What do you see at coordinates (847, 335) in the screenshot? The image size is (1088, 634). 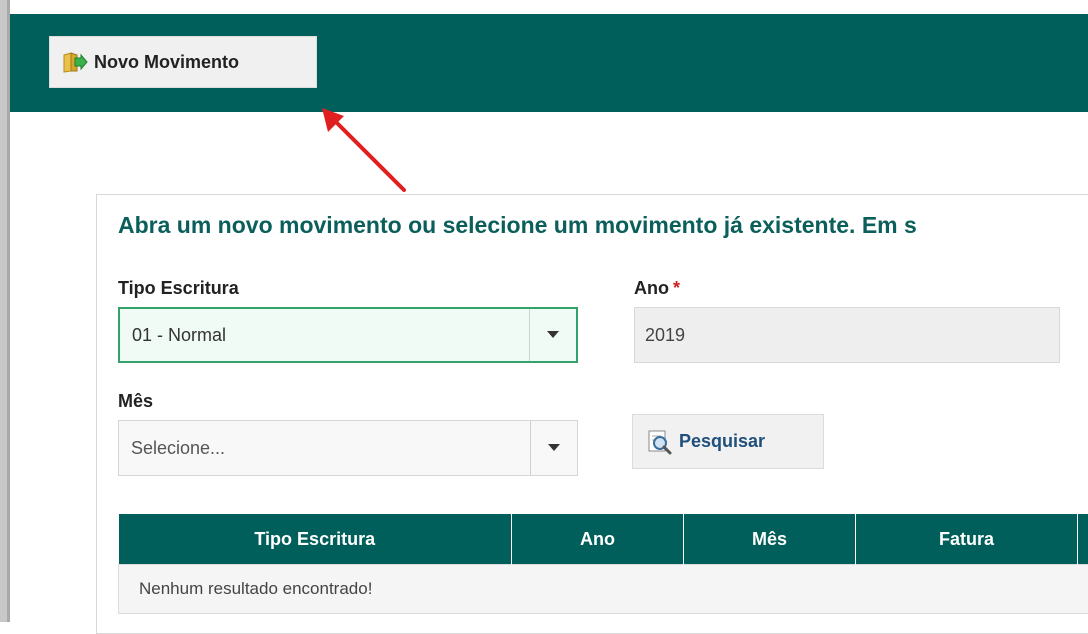 I see `ano-input: 2019` at bounding box center [847, 335].